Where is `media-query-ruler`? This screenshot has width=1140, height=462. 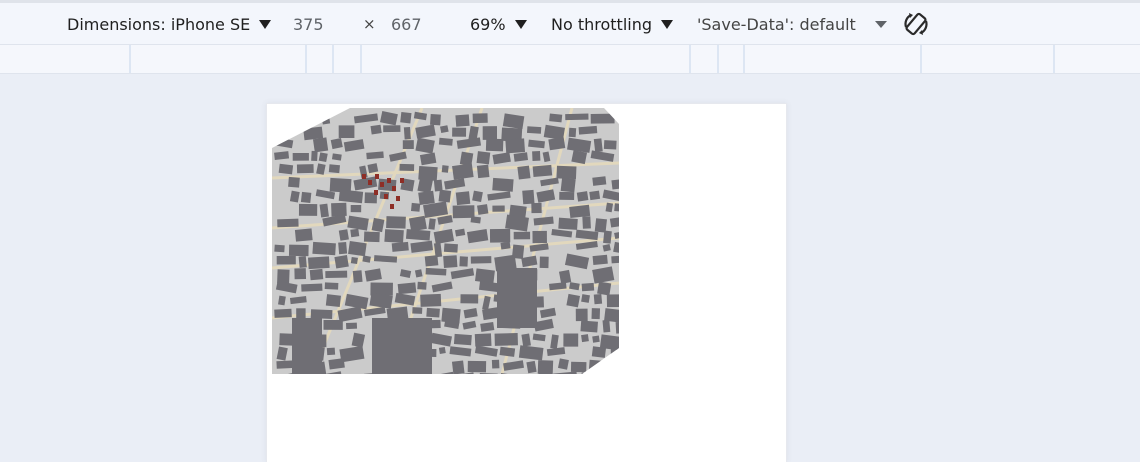
media-query-ruler is located at coordinates (570, 59).